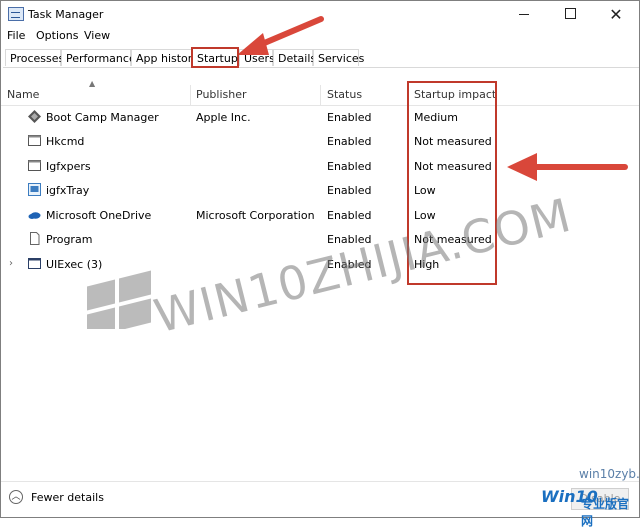  Describe the element at coordinates (119, 299) in the screenshot. I see `windows-logo-watermark` at that location.